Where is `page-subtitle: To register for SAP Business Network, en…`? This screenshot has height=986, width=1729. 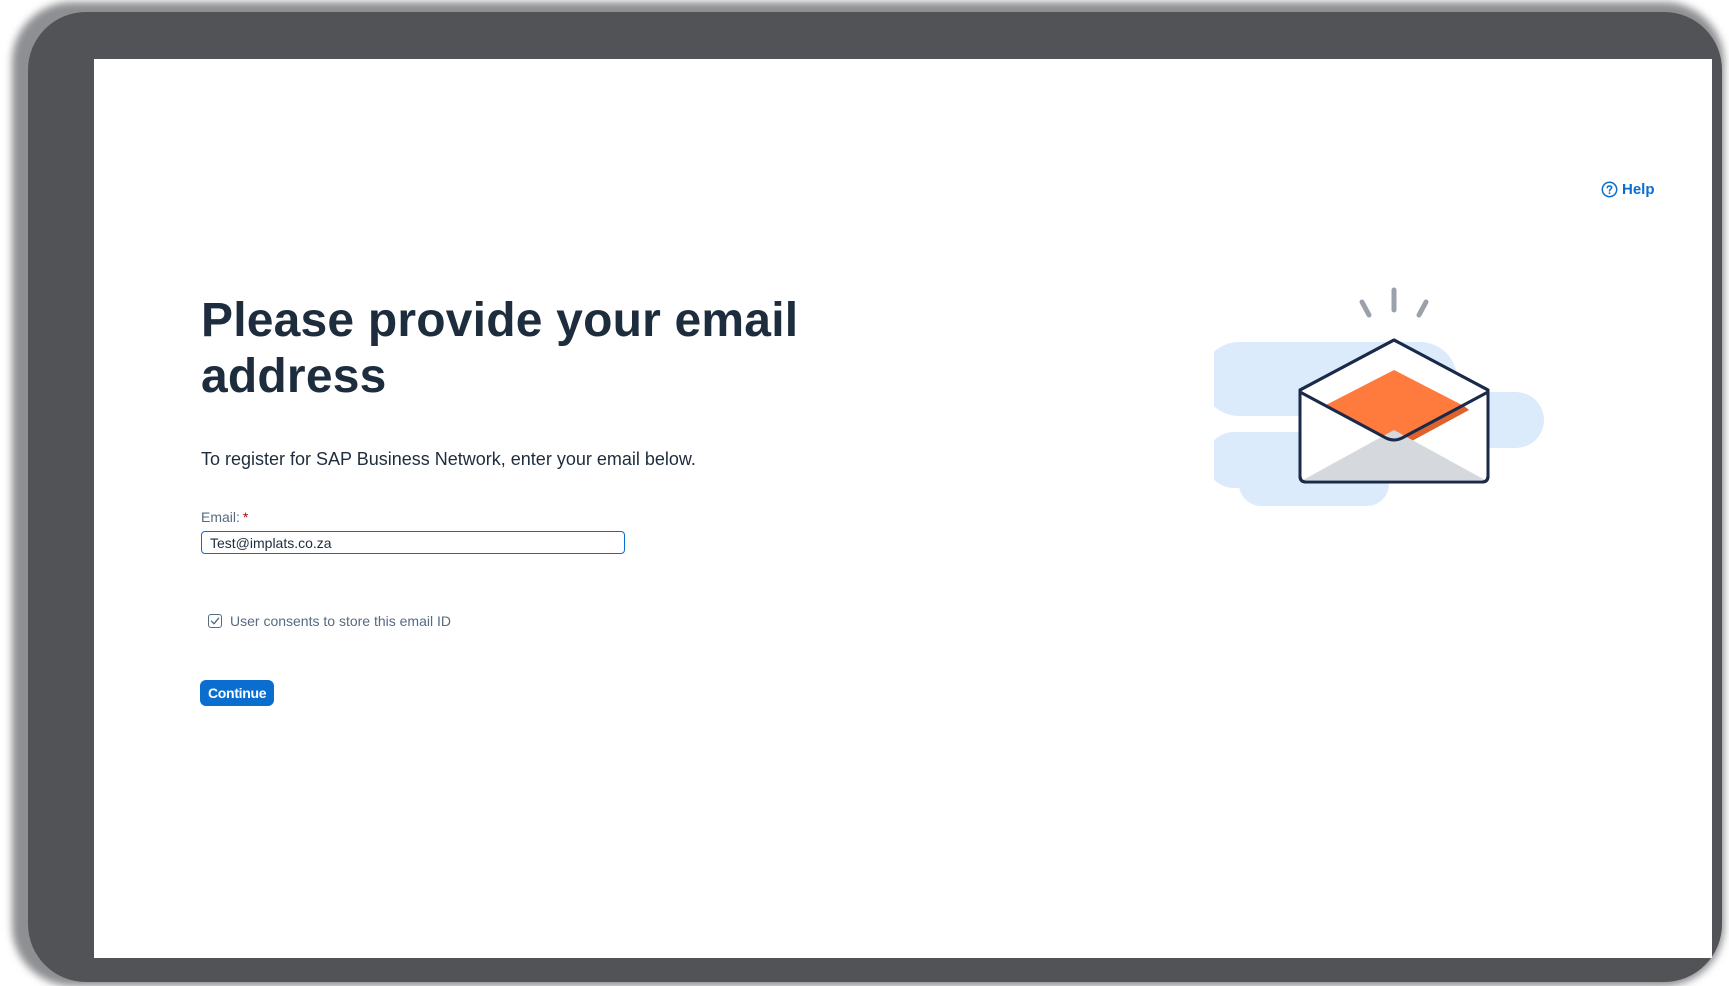 page-subtitle: To register for SAP Business Network, en… is located at coordinates (448, 459).